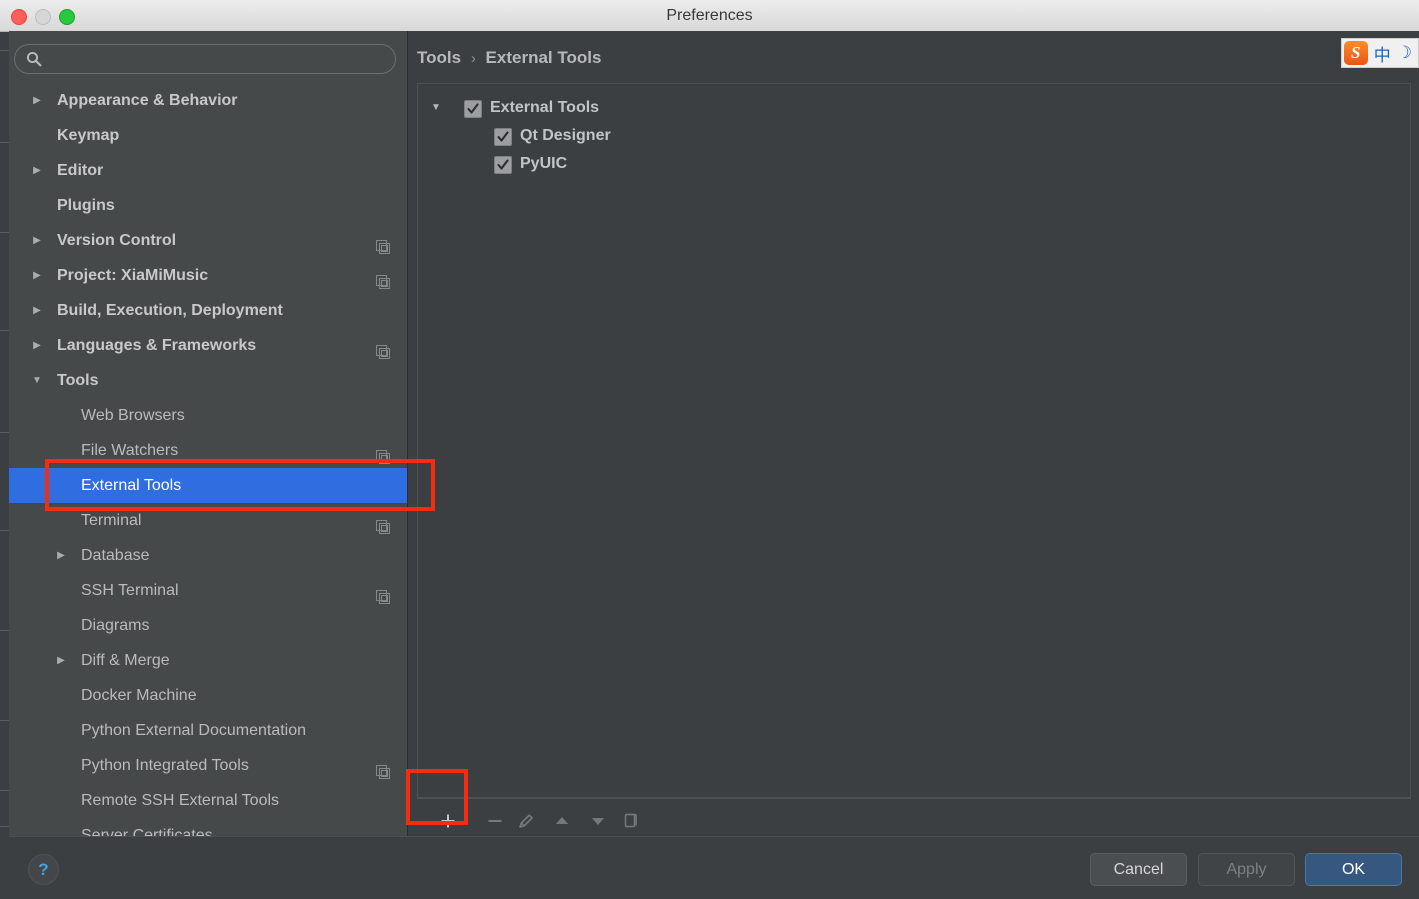 This screenshot has width=1419, height=899. What do you see at coordinates (1353, 869) in the screenshot?
I see `ok-button: OK` at bounding box center [1353, 869].